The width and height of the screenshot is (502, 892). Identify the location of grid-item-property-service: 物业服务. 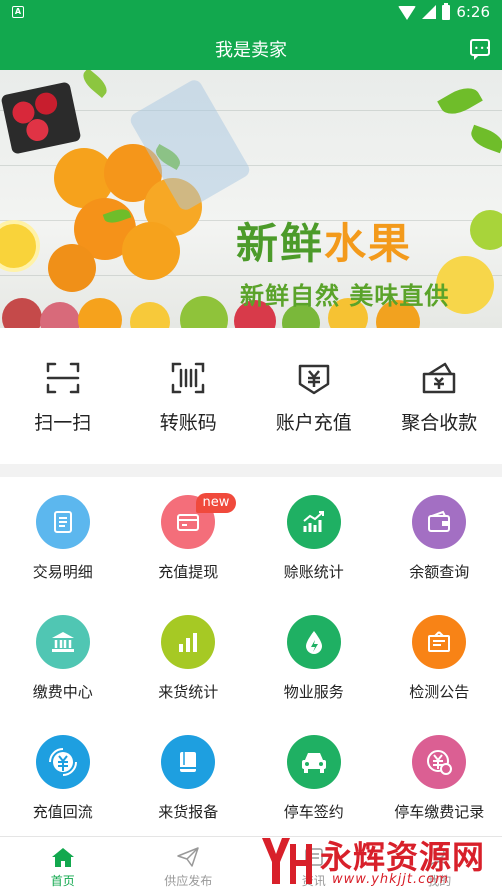
(314, 657).